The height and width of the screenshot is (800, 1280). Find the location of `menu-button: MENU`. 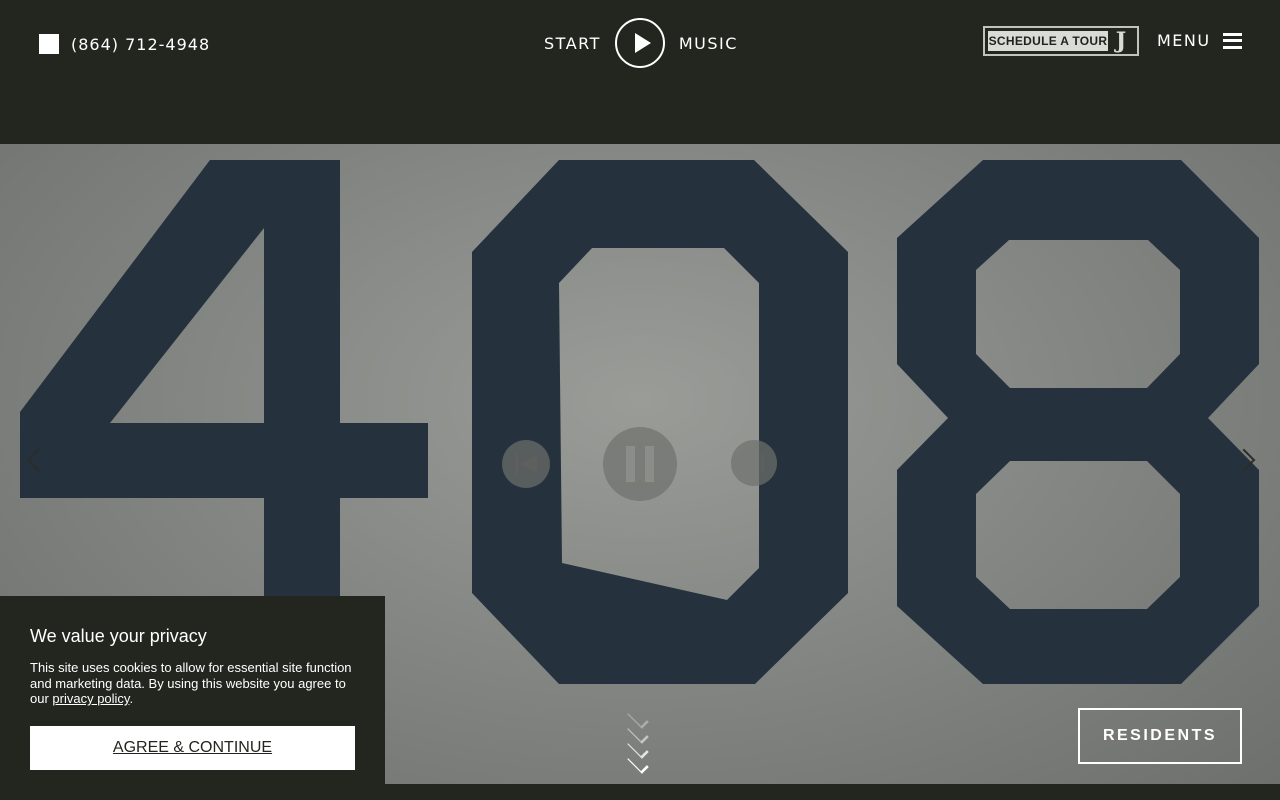

menu-button: MENU is located at coordinates (1199, 40).